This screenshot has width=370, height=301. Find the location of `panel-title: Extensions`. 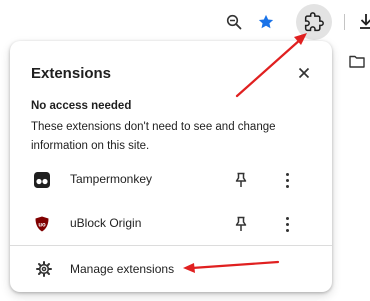

panel-title: Extensions is located at coordinates (71, 73).